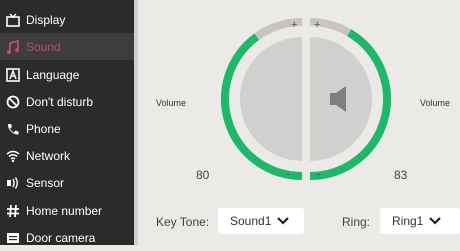 Image resolution: width=460 pixels, height=251 pixels. Describe the element at coordinates (64, 210) in the screenshot. I see `sidebar-item-label: Home number` at that location.